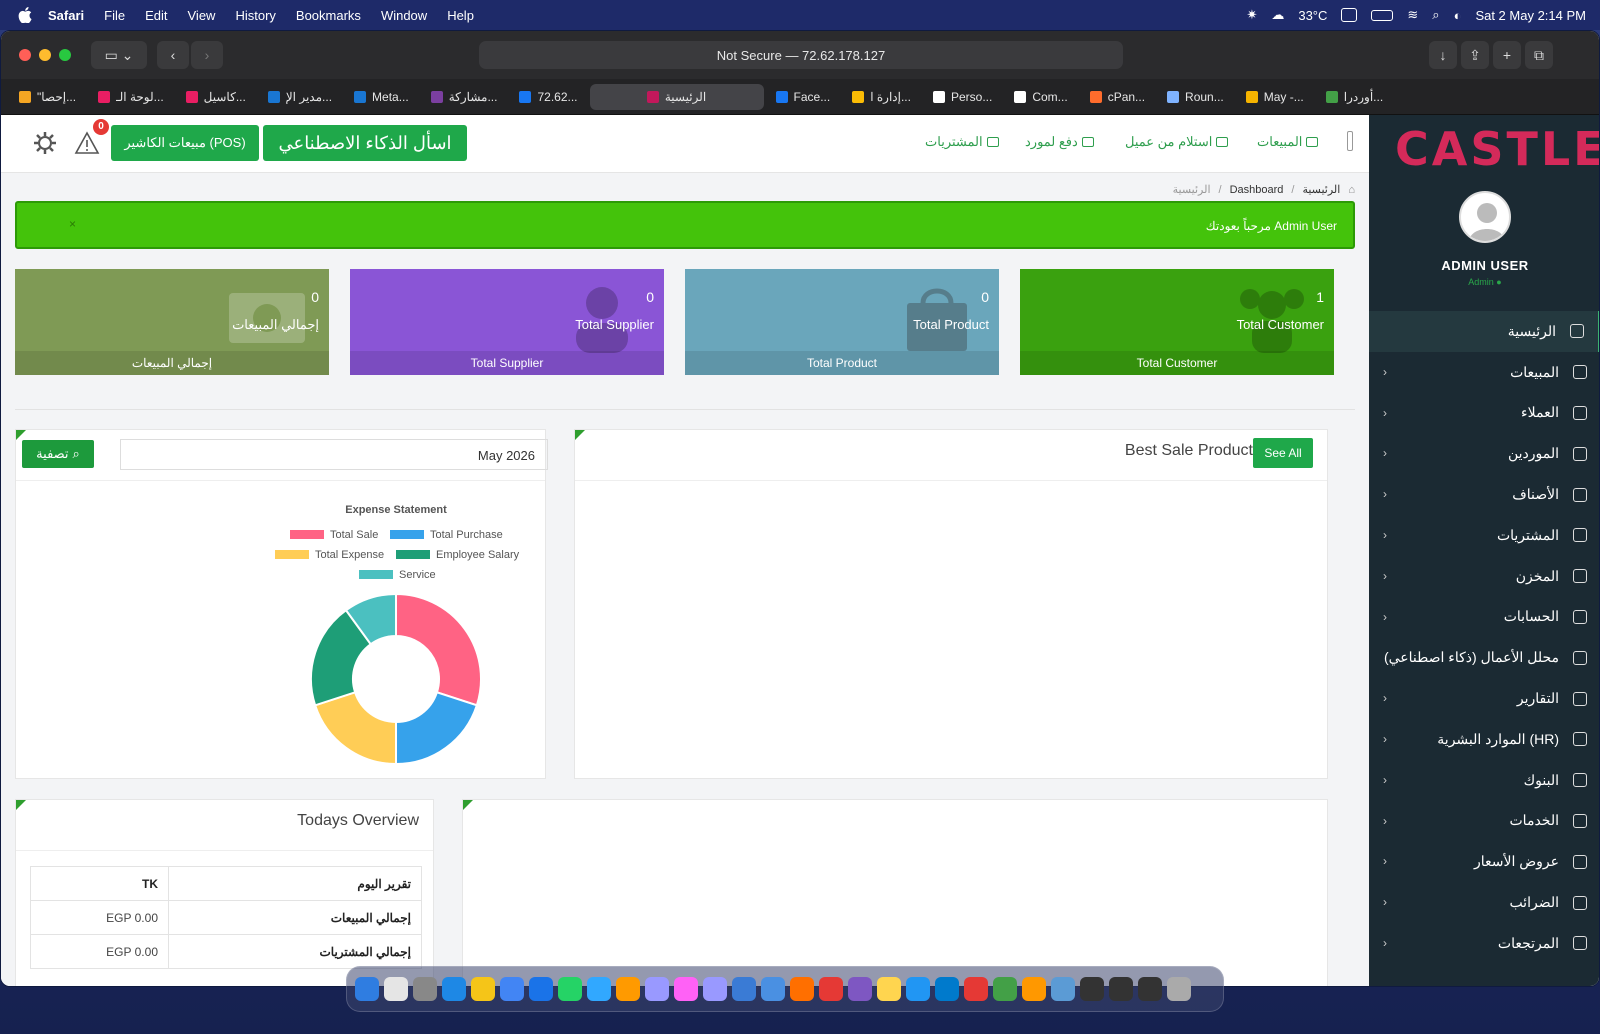 Image resolution: width=1600 pixels, height=1034 pixels. Describe the element at coordinates (483, 989) in the screenshot. I see `notes-icon` at that location.